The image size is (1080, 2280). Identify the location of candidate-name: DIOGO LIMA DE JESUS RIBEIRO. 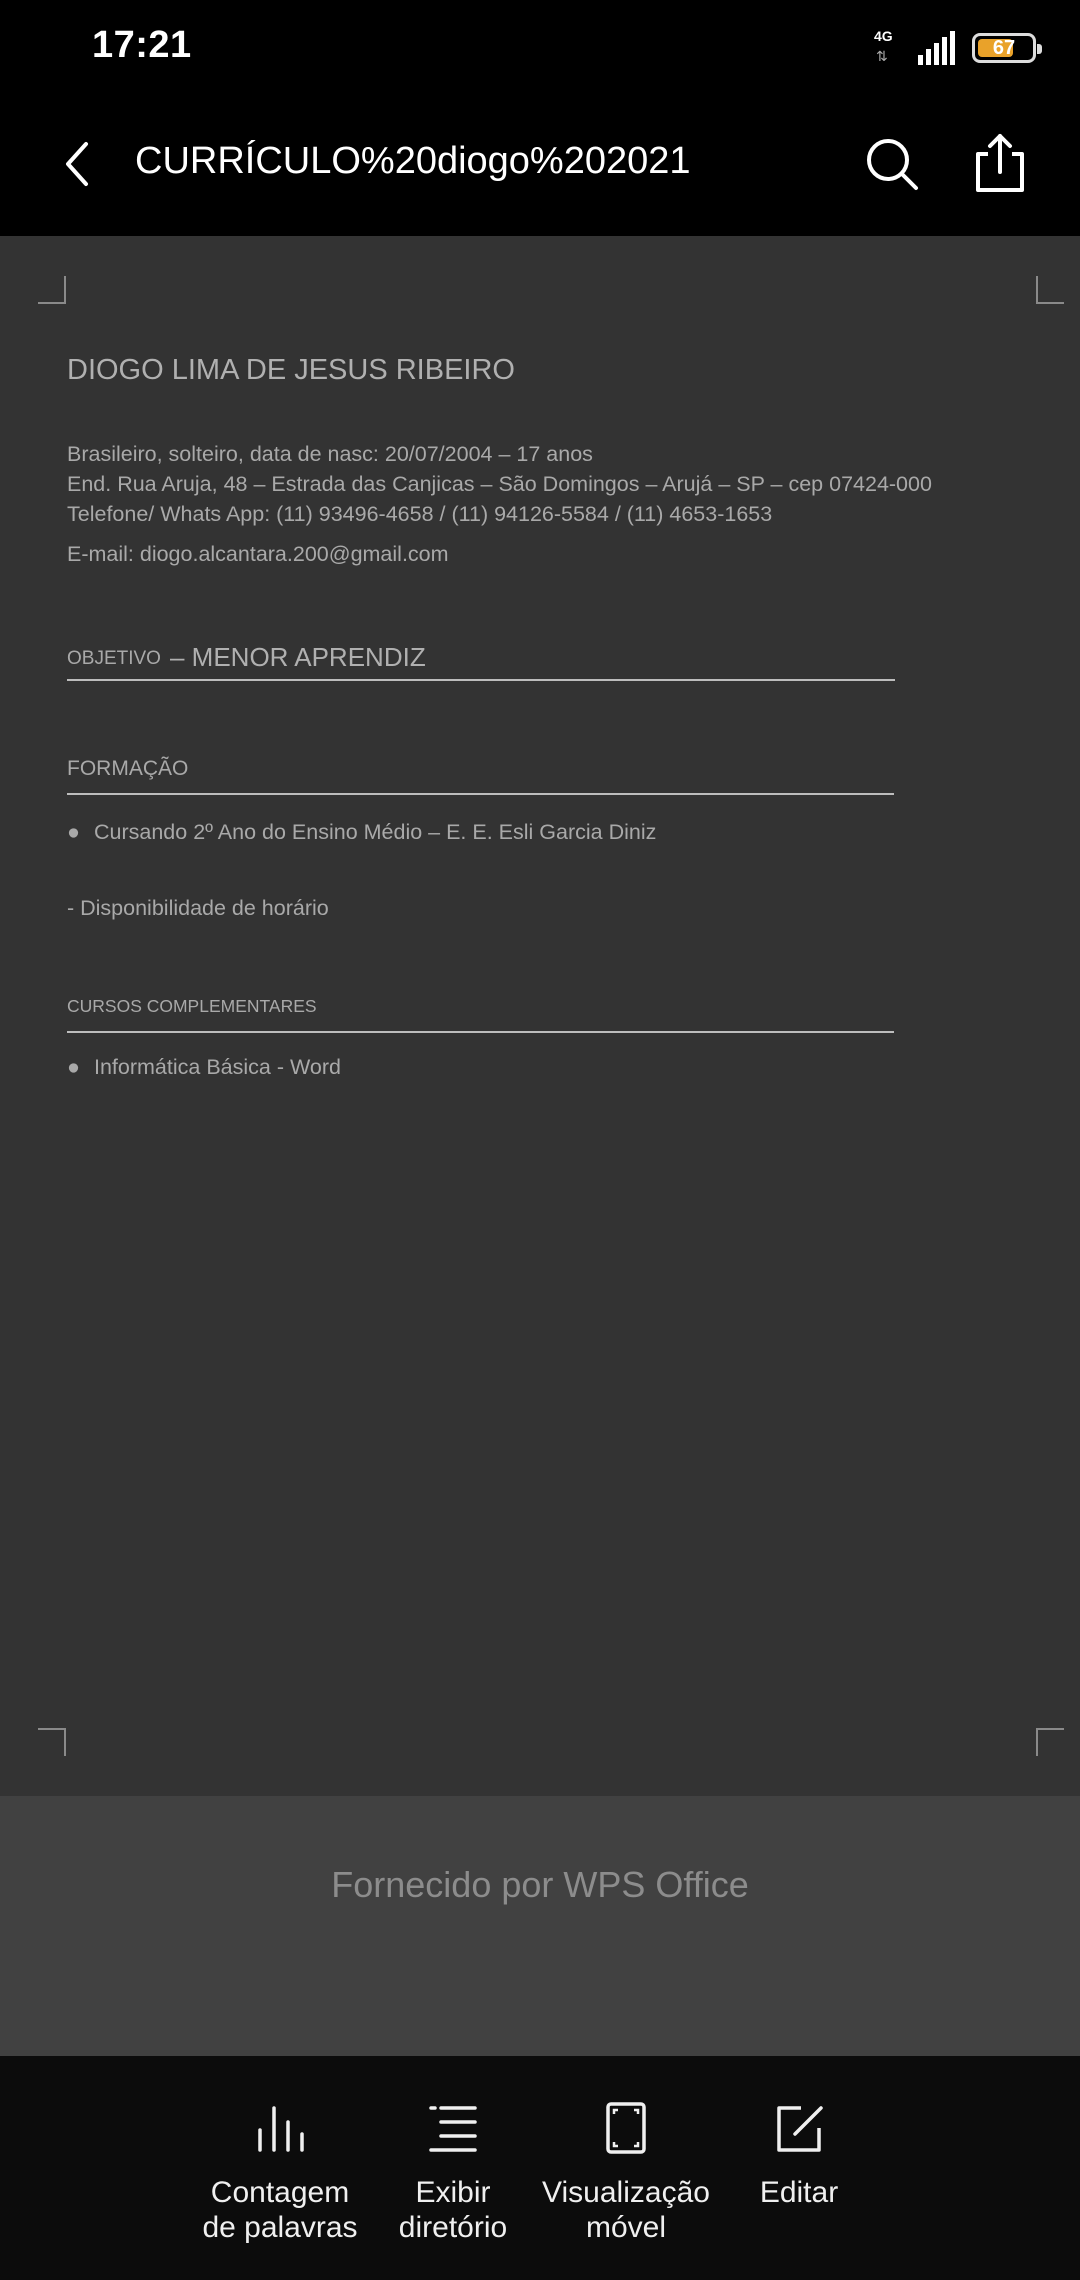
(291, 370).